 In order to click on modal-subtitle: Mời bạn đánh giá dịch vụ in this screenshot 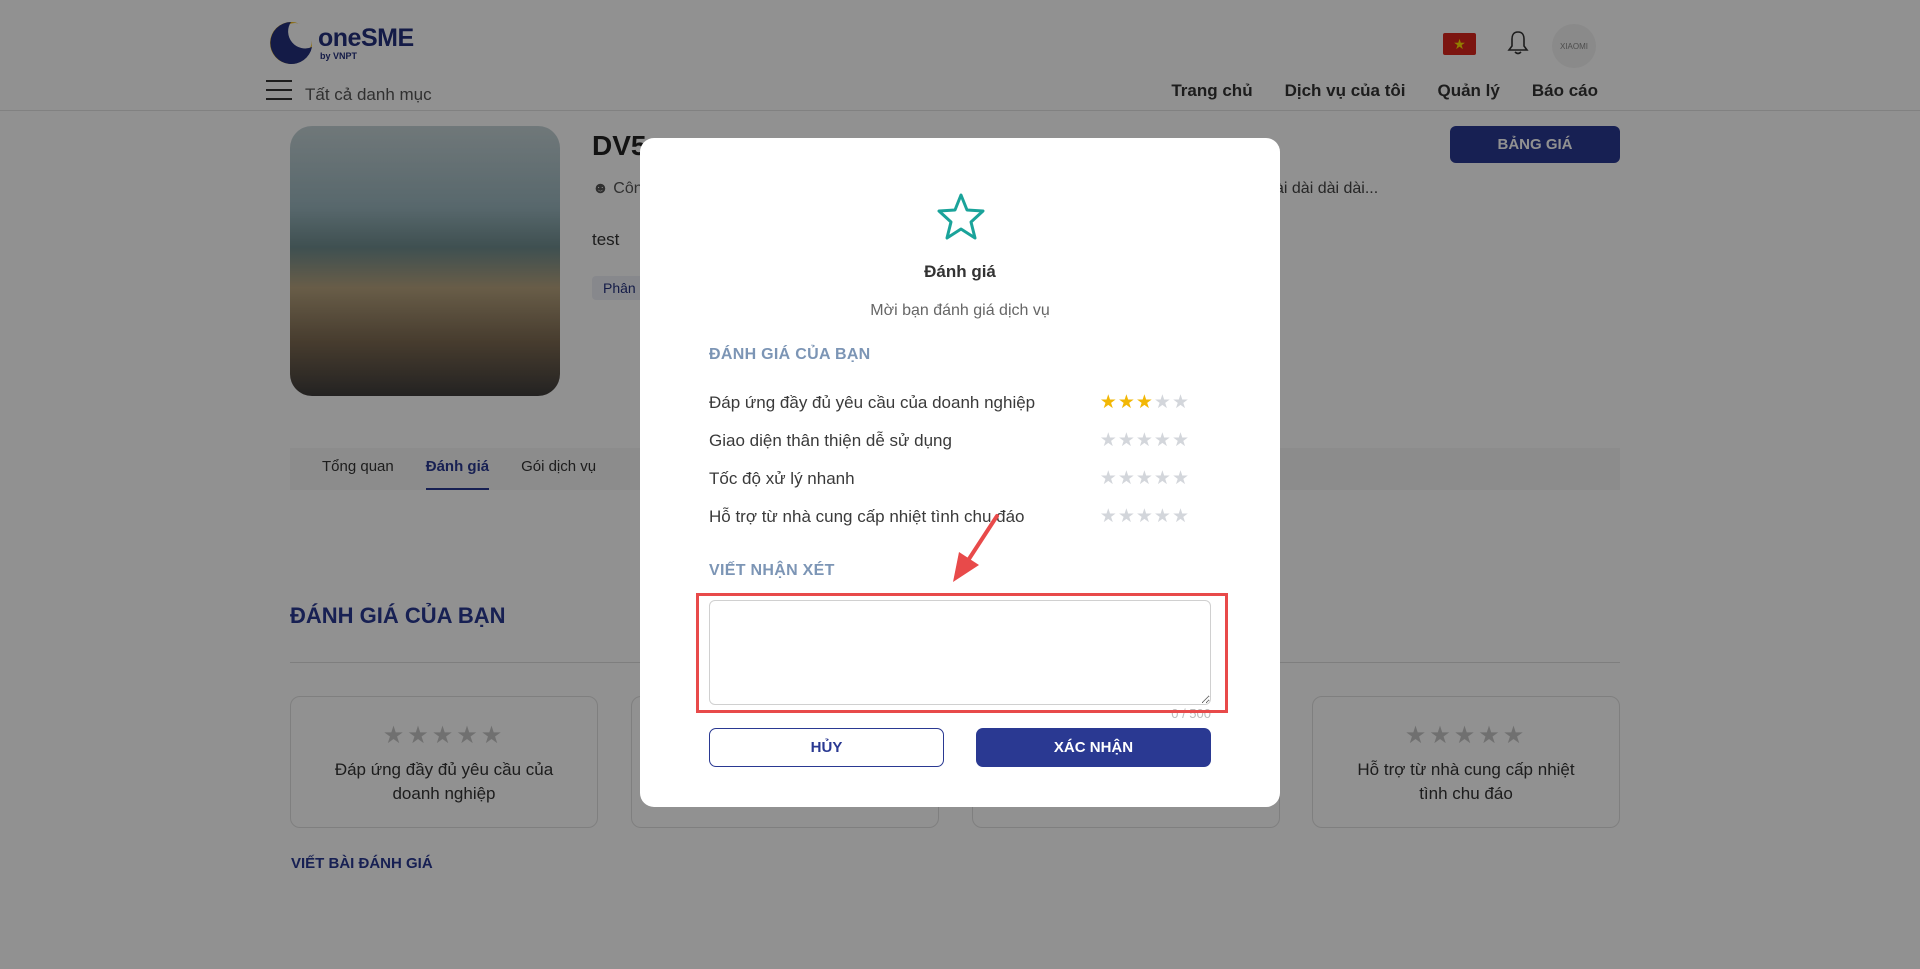, I will do `click(960, 310)`.